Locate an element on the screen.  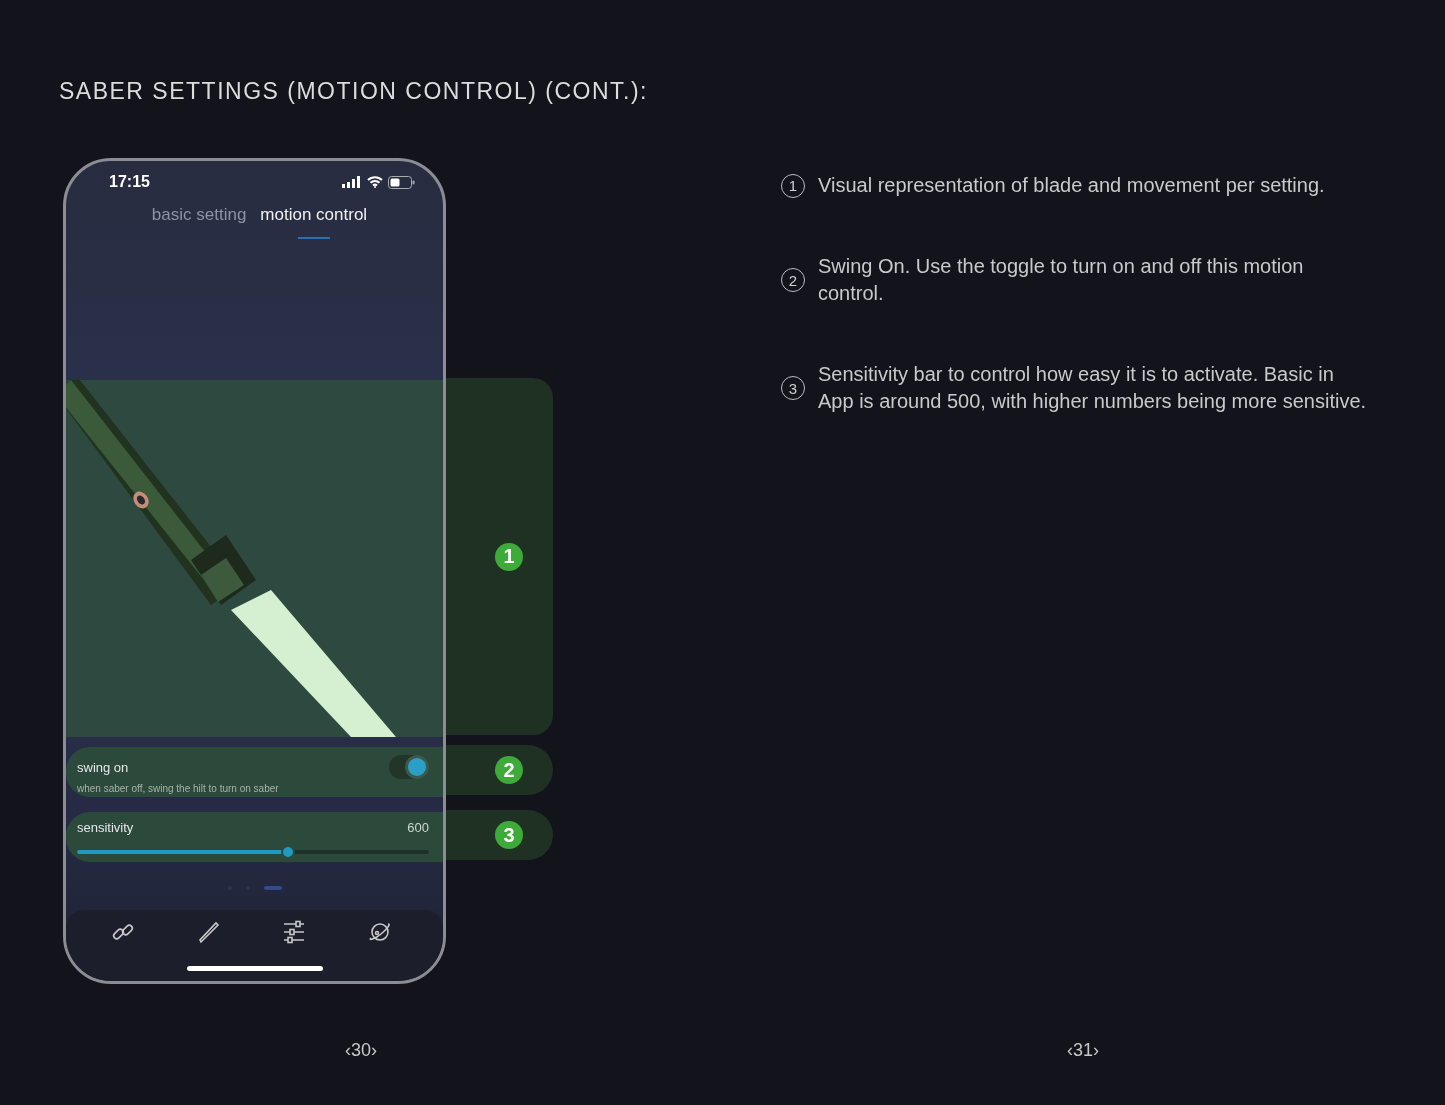
wifi-icon is located at coordinates (375, 182).